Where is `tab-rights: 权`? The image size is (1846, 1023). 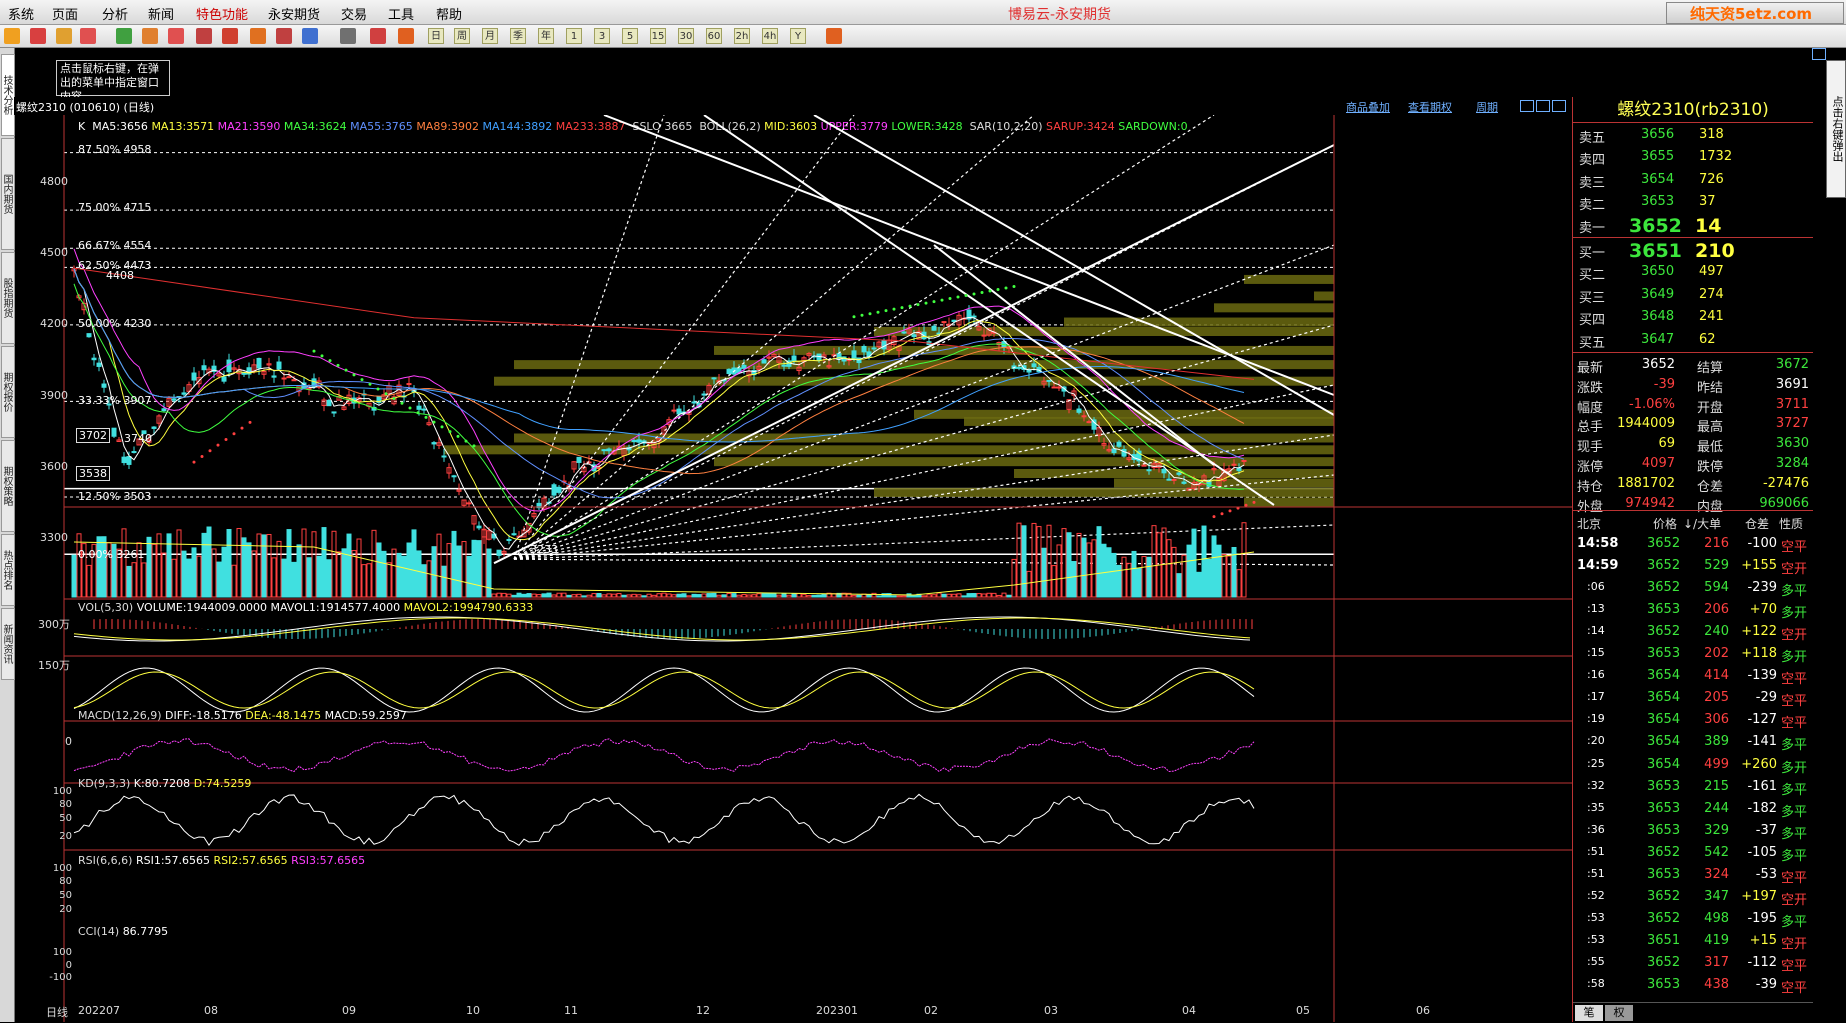
tab-rights: 权 is located at coordinates (1619, 1013).